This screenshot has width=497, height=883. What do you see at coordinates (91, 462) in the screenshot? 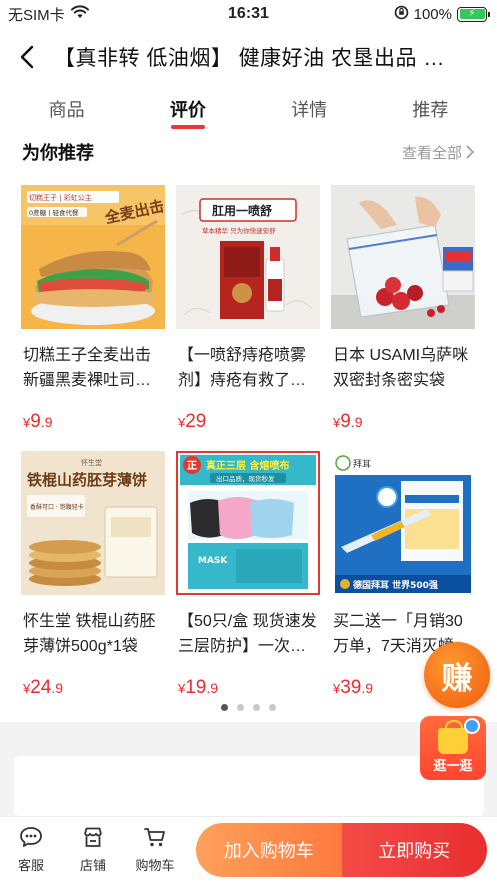
I see `biscuit-brand-text: 怀生堂` at bounding box center [91, 462].